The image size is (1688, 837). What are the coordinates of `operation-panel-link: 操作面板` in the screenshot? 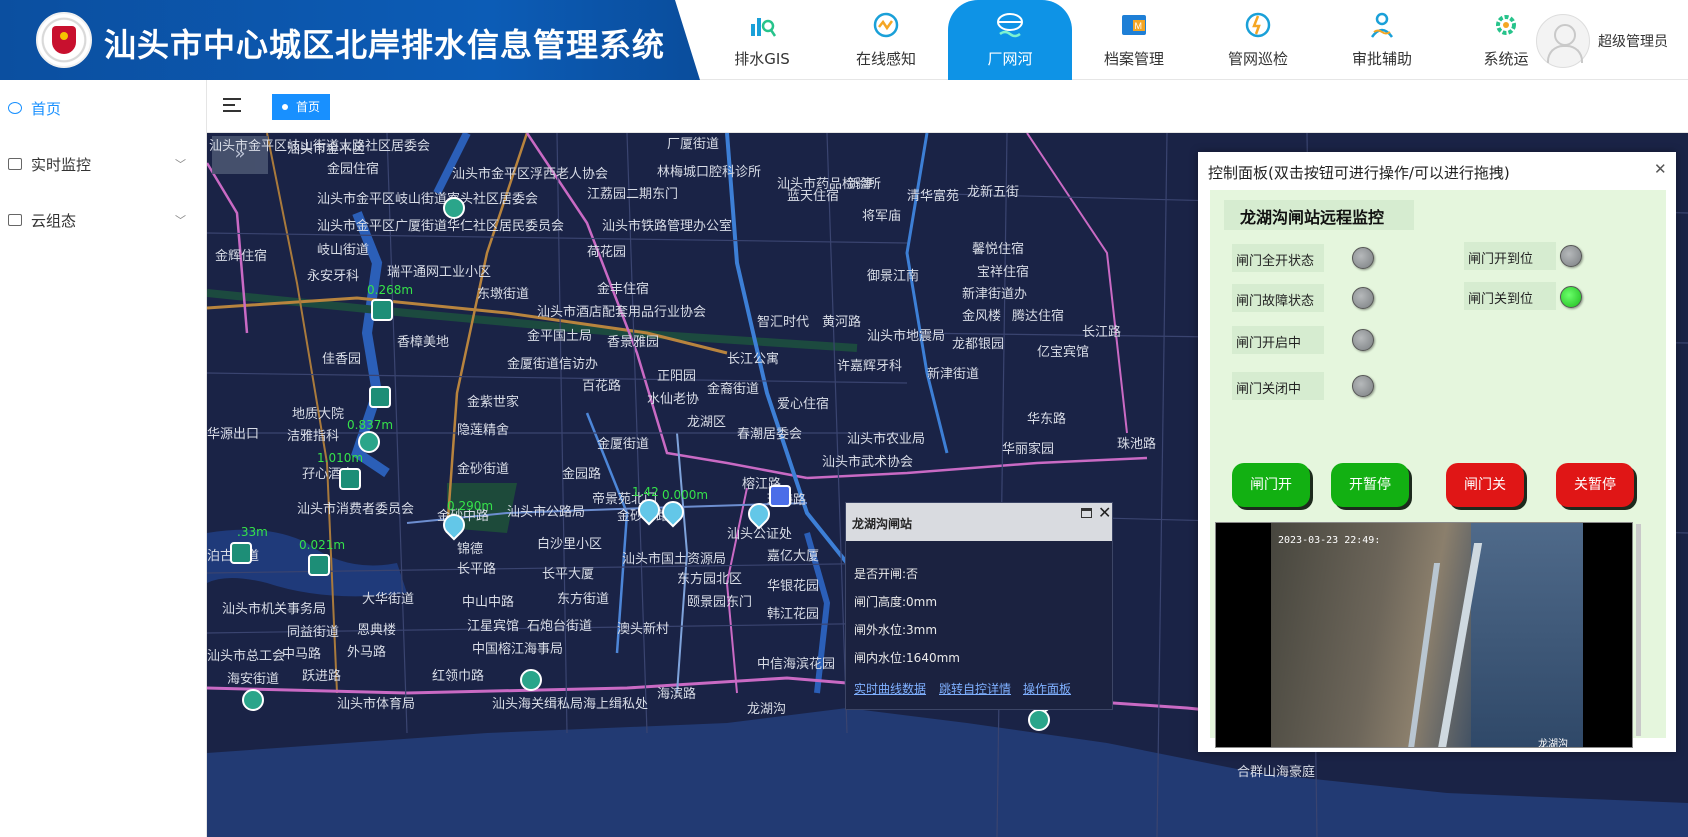 It's located at (1047, 688).